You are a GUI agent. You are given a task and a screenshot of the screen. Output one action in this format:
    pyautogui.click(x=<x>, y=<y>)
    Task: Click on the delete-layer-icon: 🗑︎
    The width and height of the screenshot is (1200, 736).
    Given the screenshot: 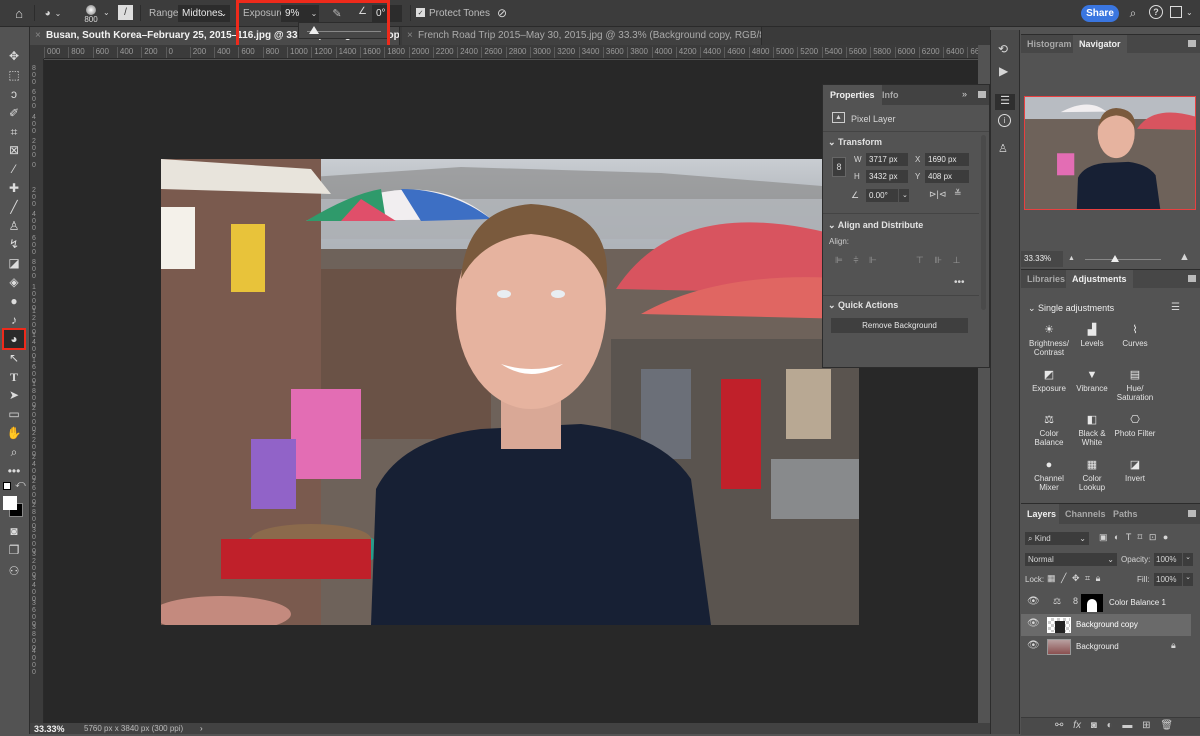 What is the action you would take?
    pyautogui.click(x=1166, y=725)
    